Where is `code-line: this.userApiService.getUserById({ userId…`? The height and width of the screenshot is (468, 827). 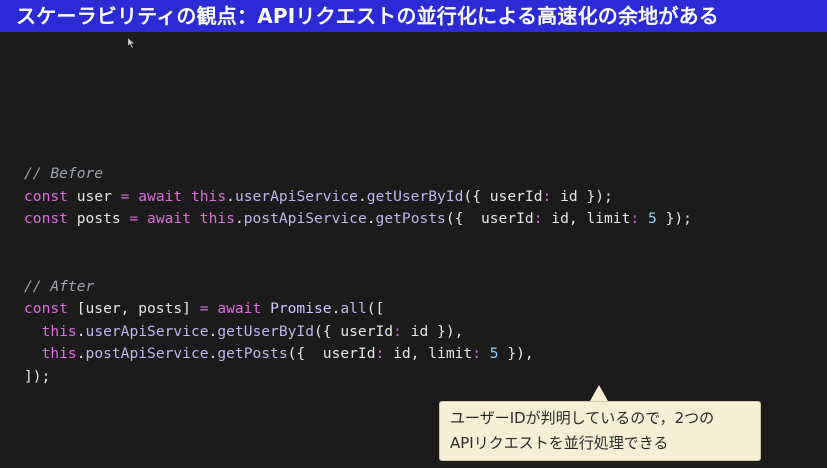
code-line: this.userApiService.getUserById({ userId… is located at coordinates (358, 332).